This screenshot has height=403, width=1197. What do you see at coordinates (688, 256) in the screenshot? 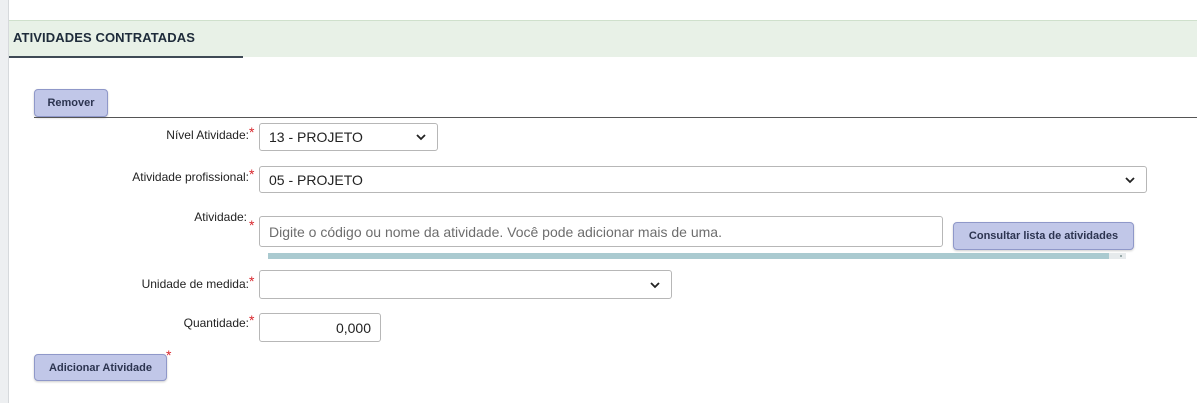
I see `progress-fill` at bounding box center [688, 256].